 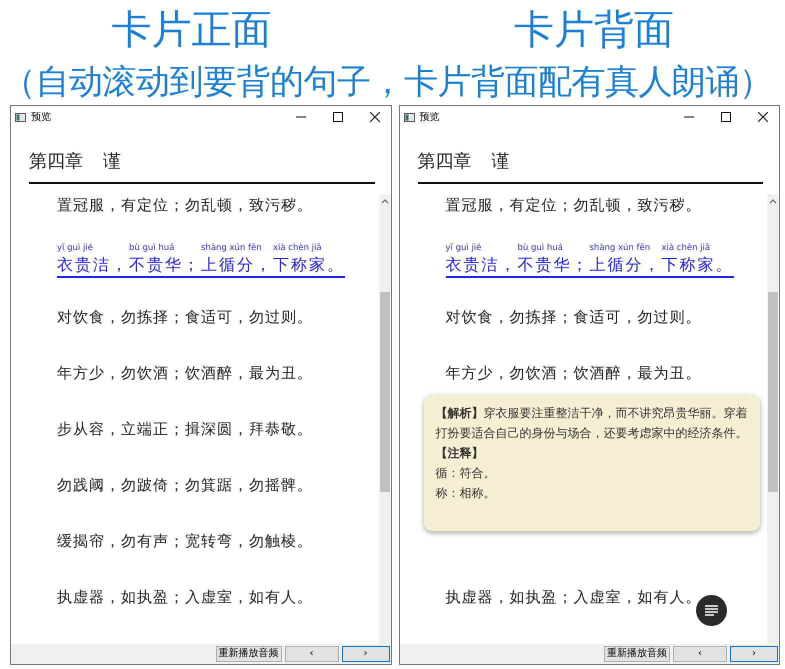 I want to click on menu-button, so click(x=711, y=610).